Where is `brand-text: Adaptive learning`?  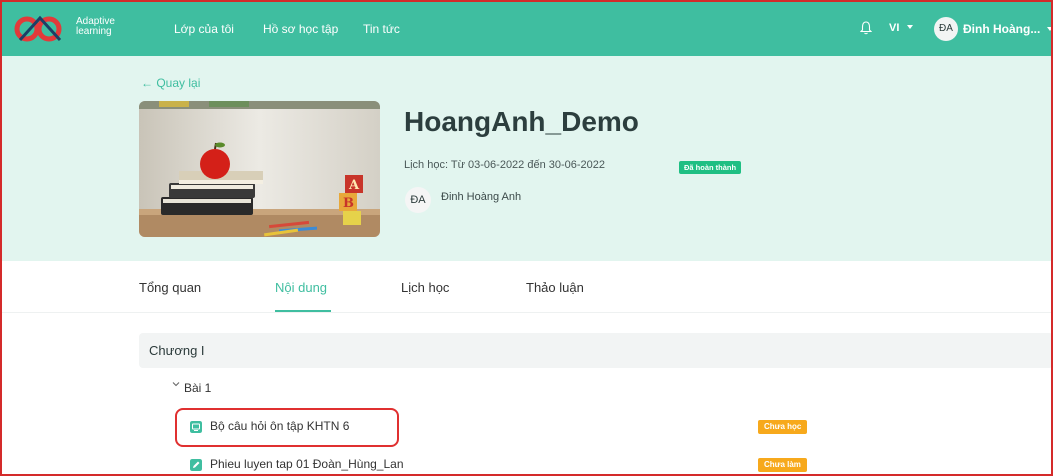 brand-text: Adaptive learning is located at coordinates (95, 27).